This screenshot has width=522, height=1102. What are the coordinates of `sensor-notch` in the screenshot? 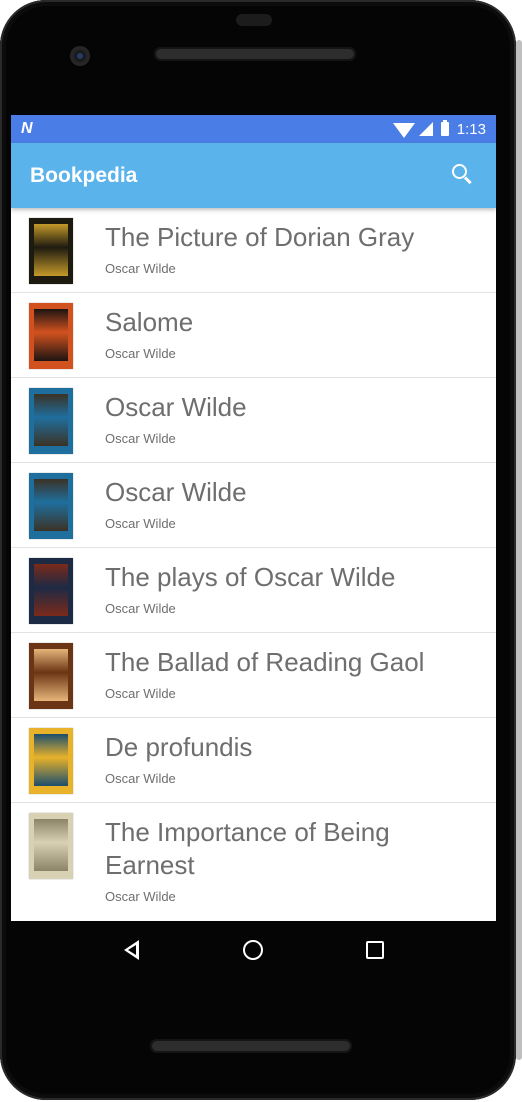 It's located at (254, 20).